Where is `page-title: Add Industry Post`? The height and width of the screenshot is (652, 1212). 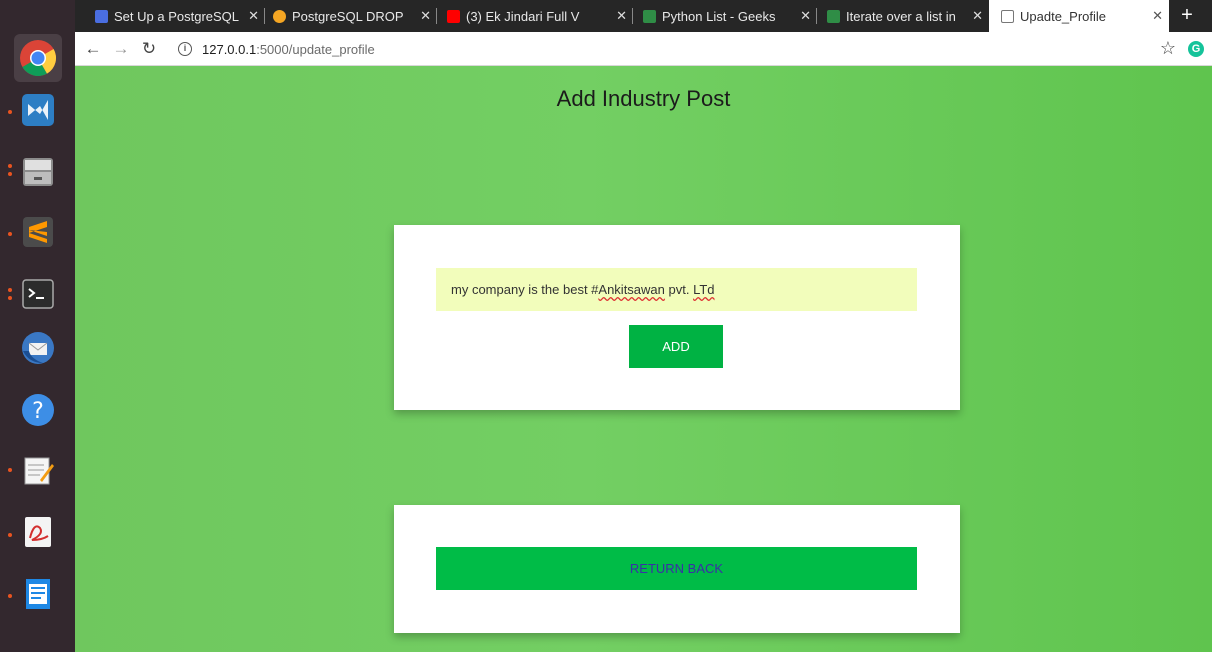
page-title: Add Industry Post is located at coordinates (643, 98).